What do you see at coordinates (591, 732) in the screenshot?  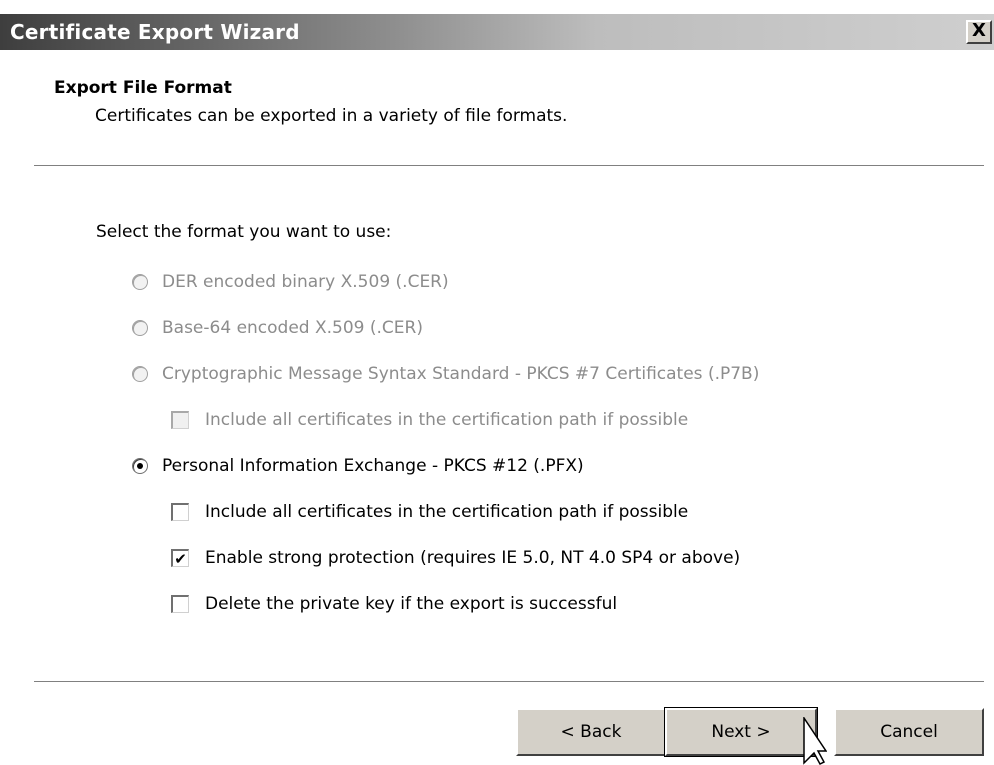 I see `back-button: < Back` at bounding box center [591, 732].